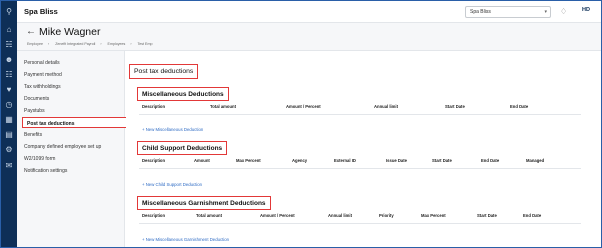 The width and height of the screenshot is (602, 248). I want to click on chevron-down-icon: ▾, so click(545, 12).